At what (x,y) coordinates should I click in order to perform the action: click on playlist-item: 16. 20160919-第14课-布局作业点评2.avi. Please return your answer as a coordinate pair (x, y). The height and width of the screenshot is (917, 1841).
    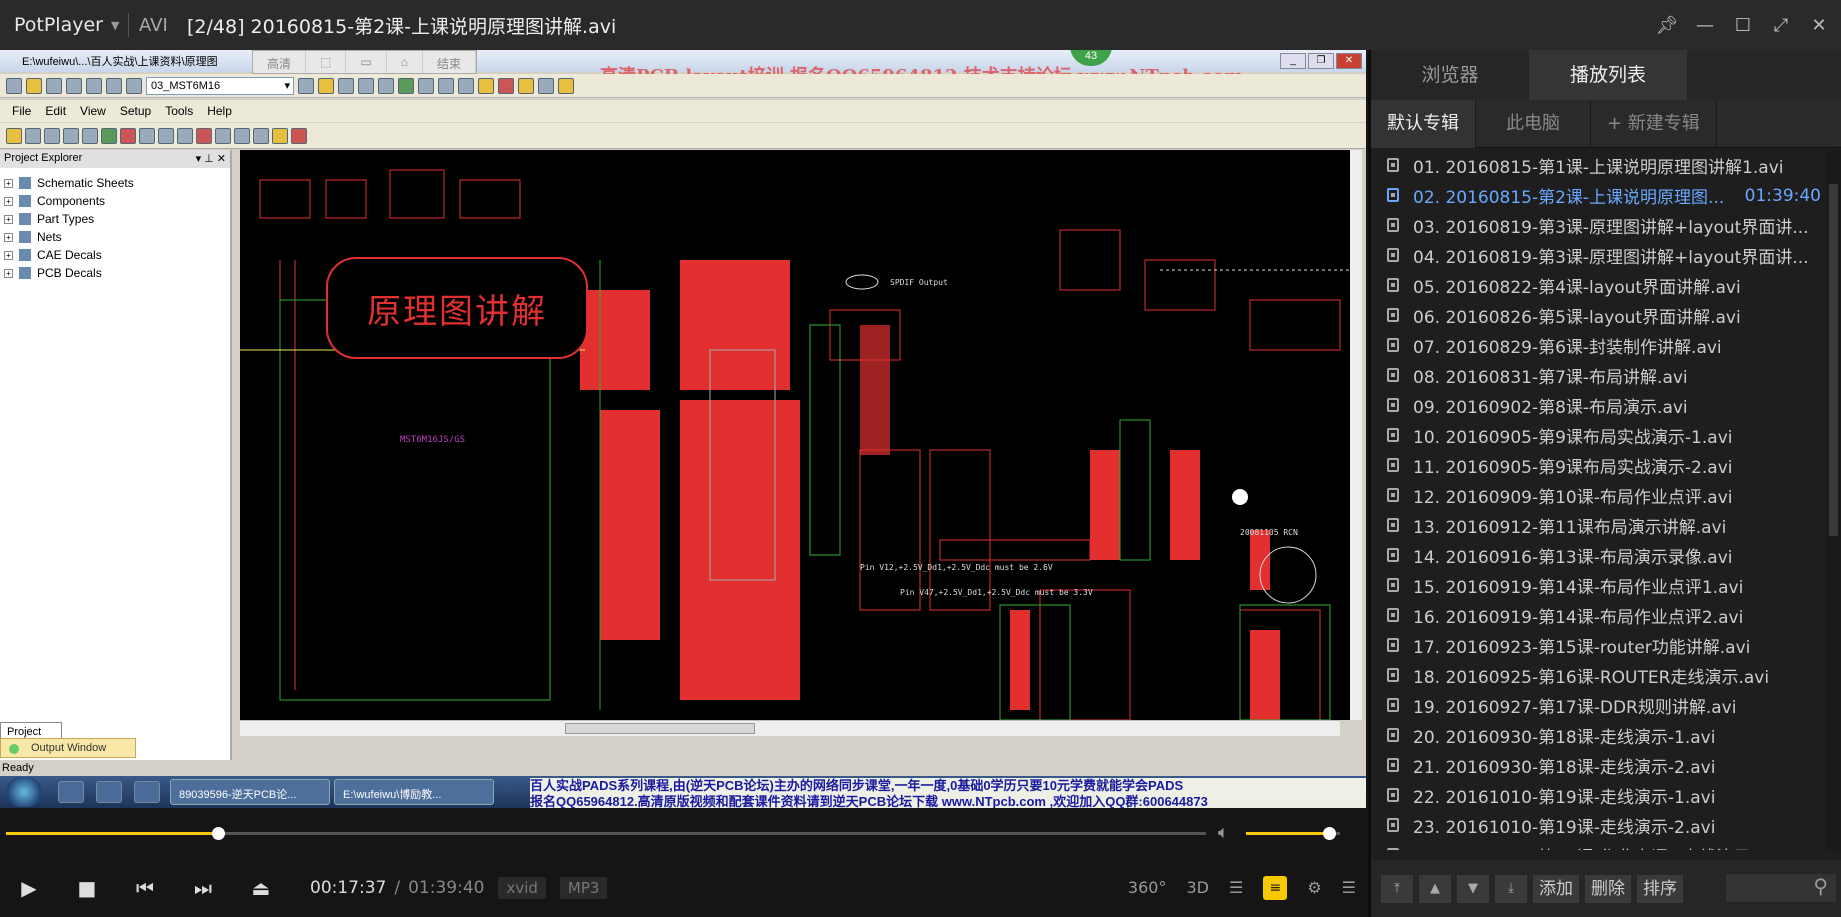
    Looking at the image, I should click on (1600, 615).